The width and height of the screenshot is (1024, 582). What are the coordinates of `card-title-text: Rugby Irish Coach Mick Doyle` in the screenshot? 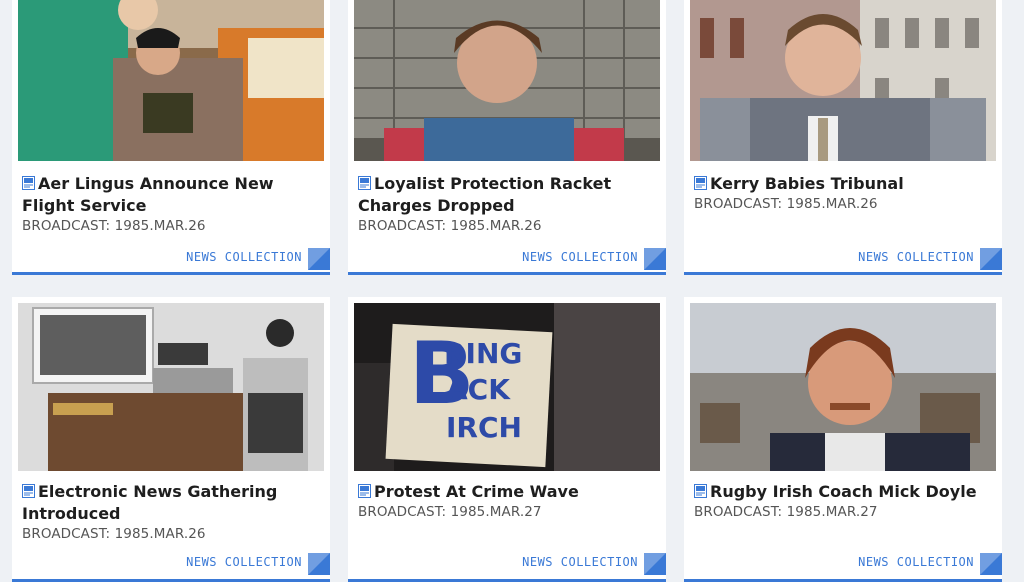 It's located at (843, 491).